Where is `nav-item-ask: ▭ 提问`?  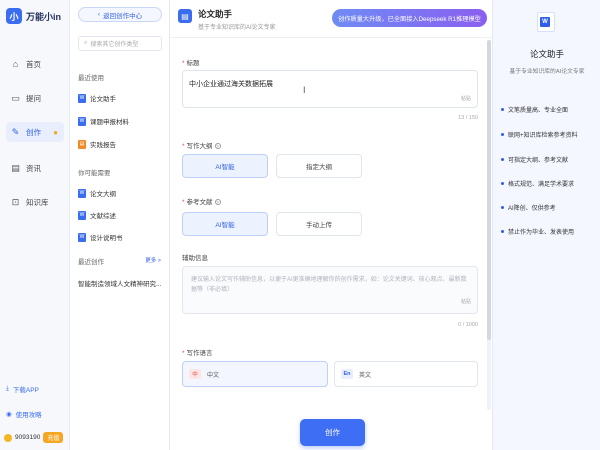
nav-item-ask: ▭ 提问 is located at coordinates (35, 98).